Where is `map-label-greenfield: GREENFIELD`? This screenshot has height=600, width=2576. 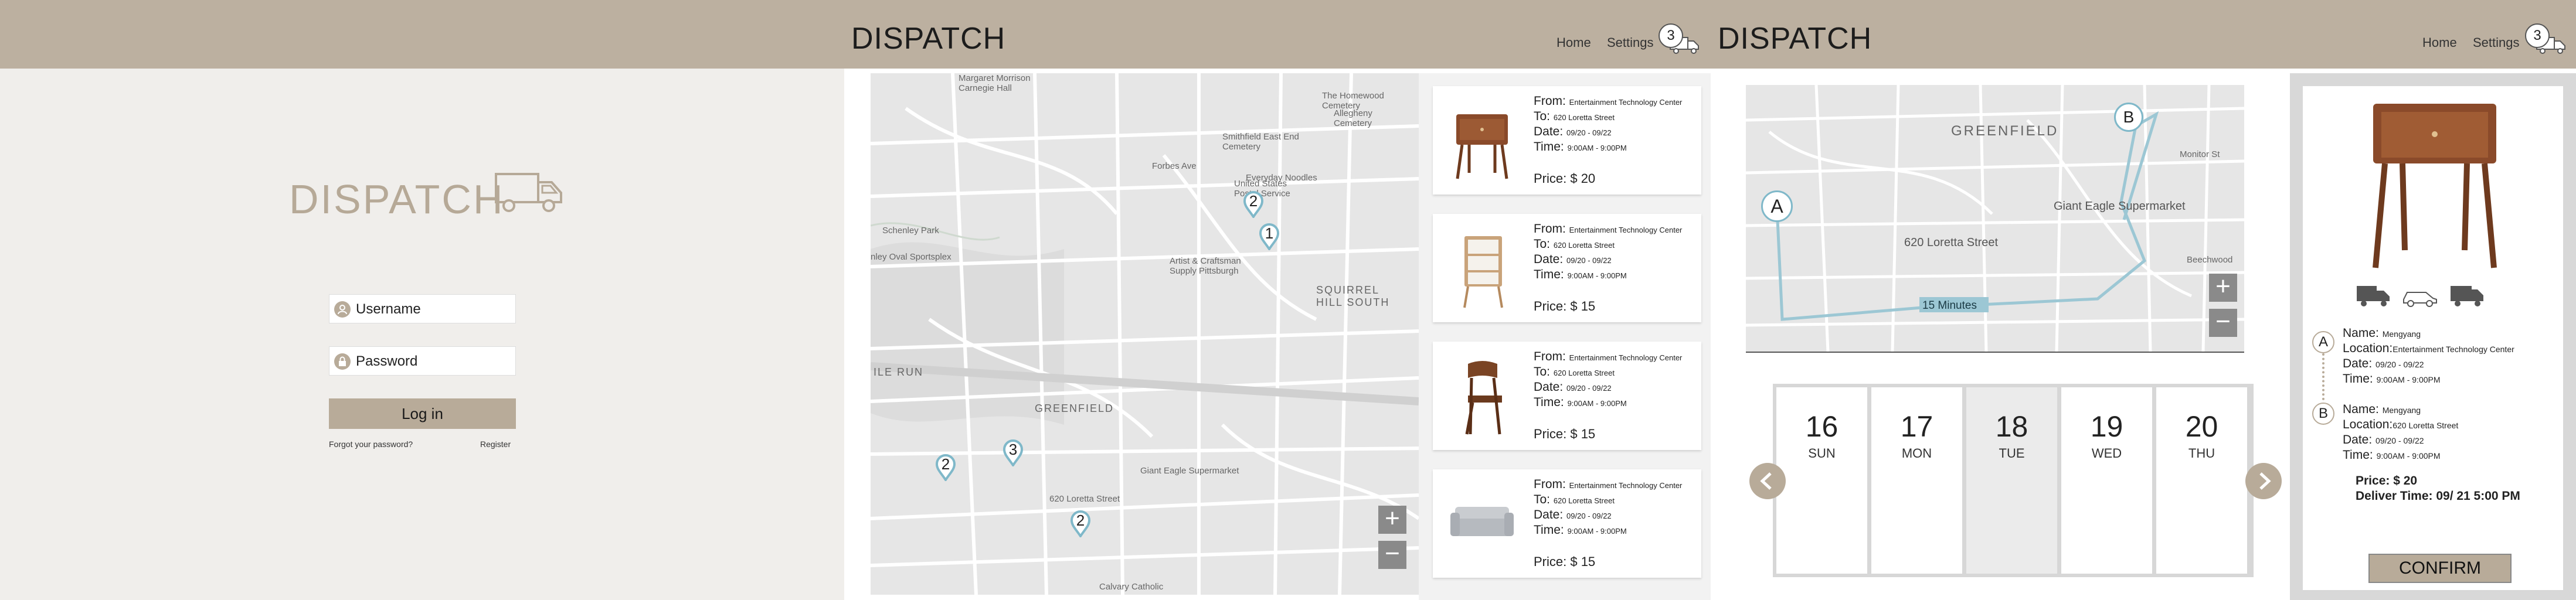 map-label-greenfield: GREENFIELD is located at coordinates (1075, 409).